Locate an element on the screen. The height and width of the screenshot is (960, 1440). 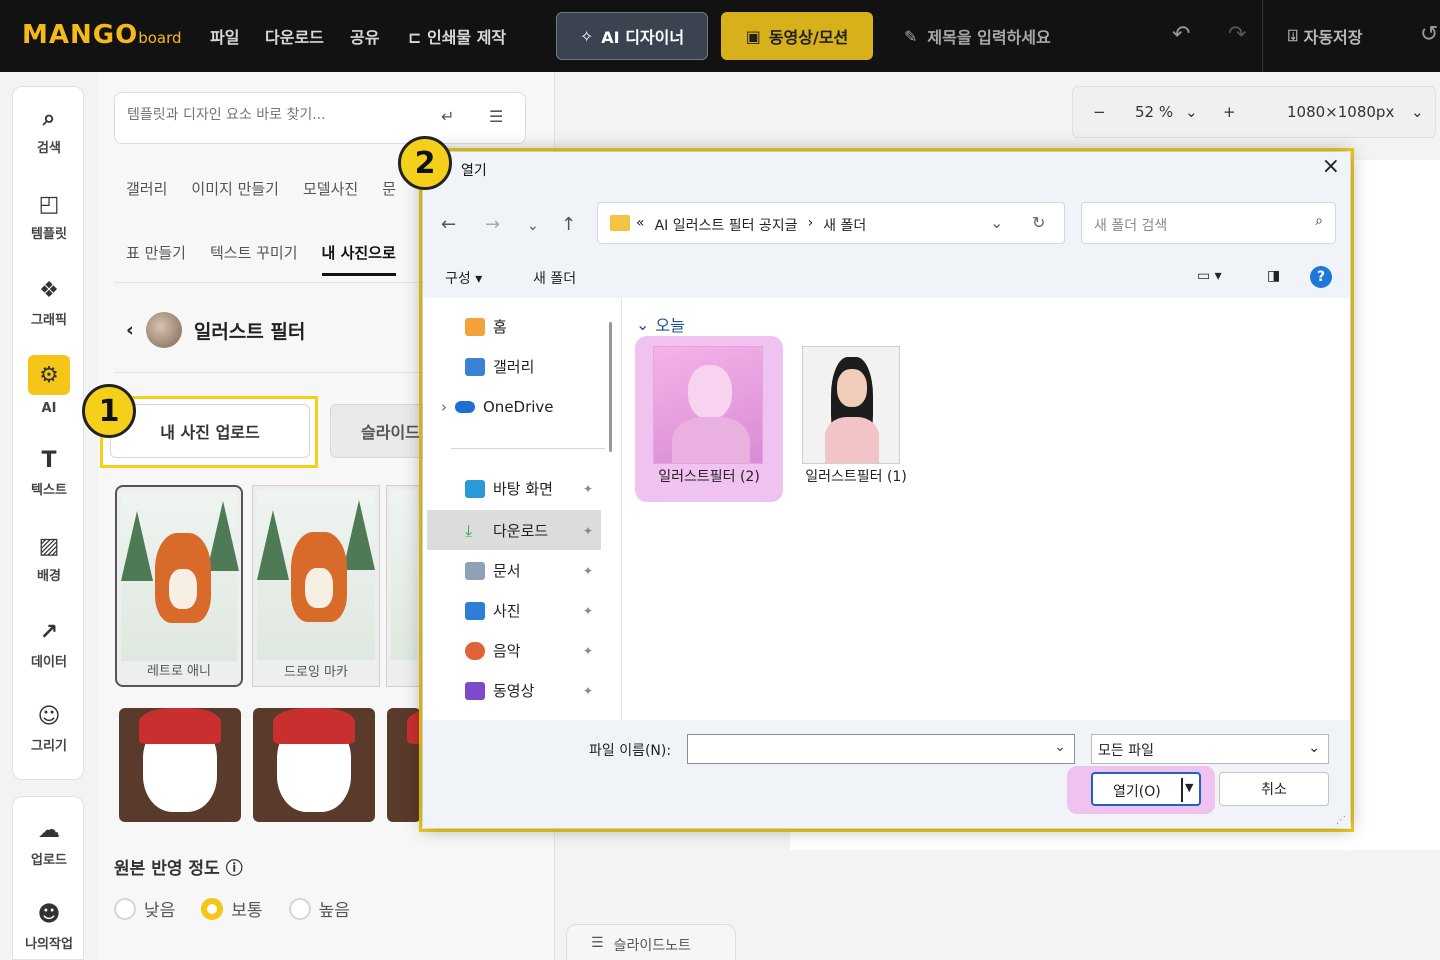
nav-desktop: 바탕 화면 is located at coordinates (509, 488).